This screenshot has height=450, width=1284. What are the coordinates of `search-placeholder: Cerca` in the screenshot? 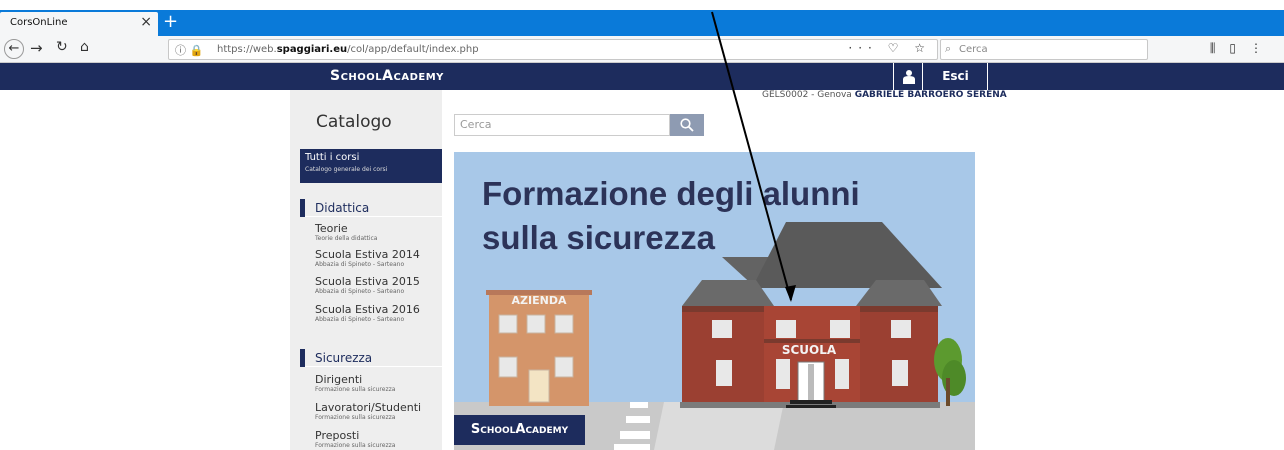 It's located at (973, 49).